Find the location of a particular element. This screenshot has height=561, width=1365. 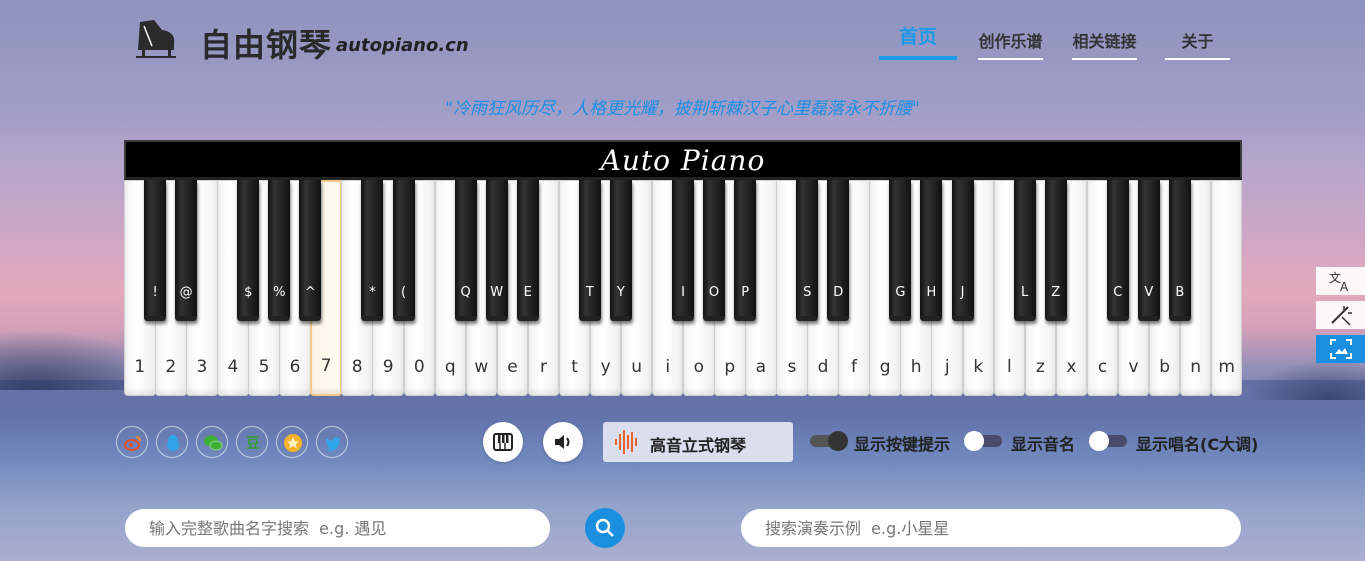

white-key-label: e is located at coordinates (512, 367).